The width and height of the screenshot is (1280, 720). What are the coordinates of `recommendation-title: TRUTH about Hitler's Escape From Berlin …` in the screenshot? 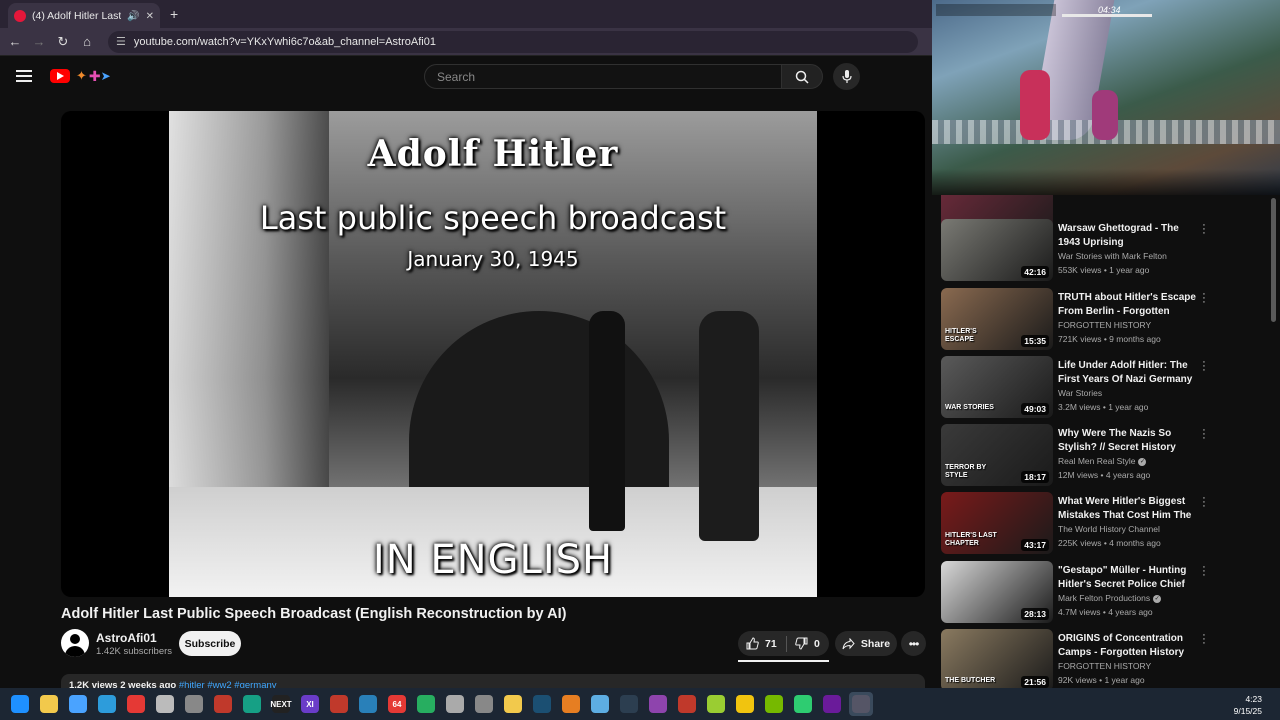 It's located at (1128, 304).